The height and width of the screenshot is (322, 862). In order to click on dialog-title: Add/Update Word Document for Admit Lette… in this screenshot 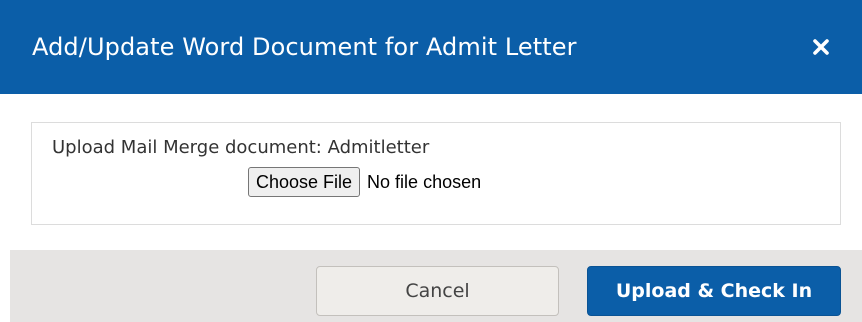, I will do `click(304, 47)`.